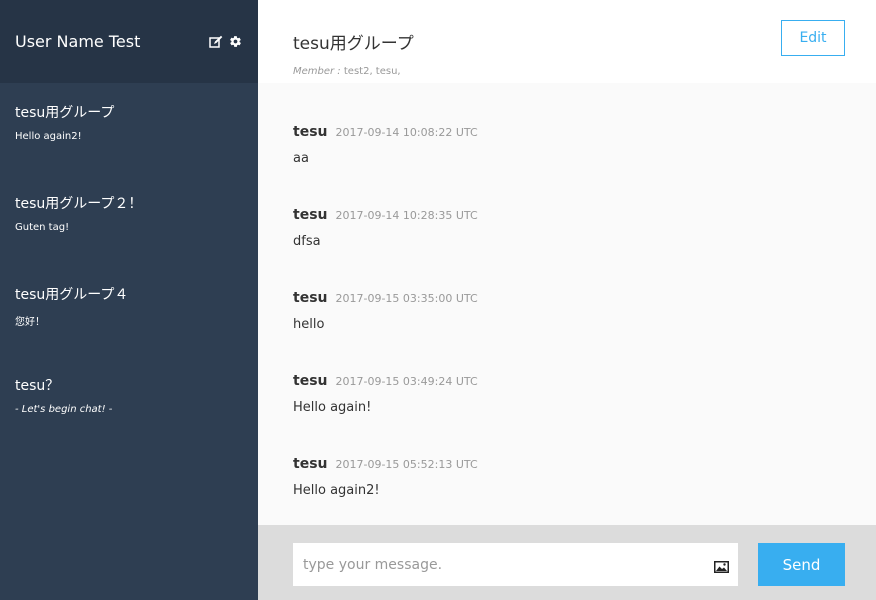  Describe the element at coordinates (72, 295) in the screenshot. I see `group-name: tesu用グループ４` at that location.